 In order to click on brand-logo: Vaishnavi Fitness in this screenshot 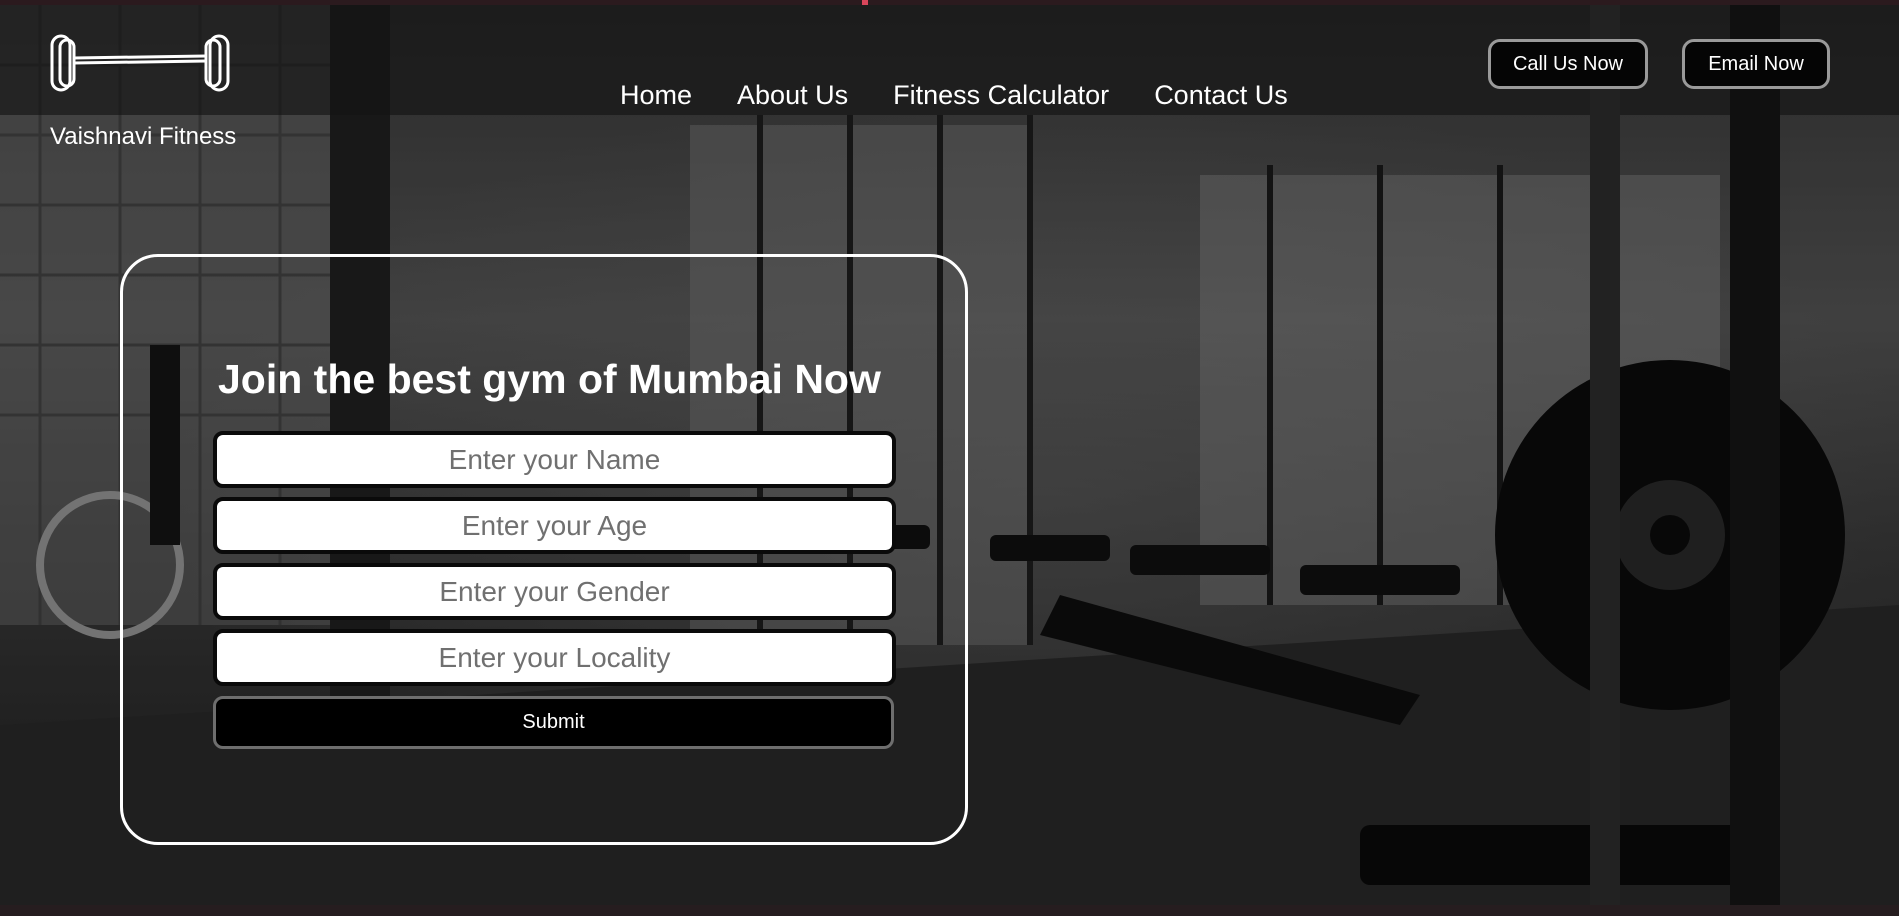, I will do `click(155, 91)`.